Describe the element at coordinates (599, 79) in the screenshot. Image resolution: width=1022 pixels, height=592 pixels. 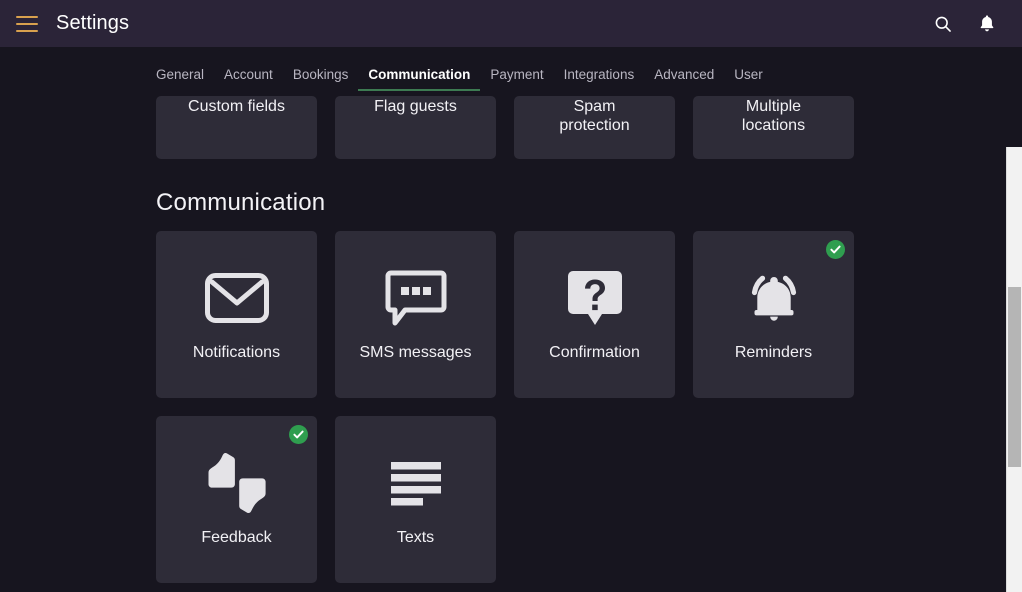
I see `tab-integrations: Integrations` at that location.